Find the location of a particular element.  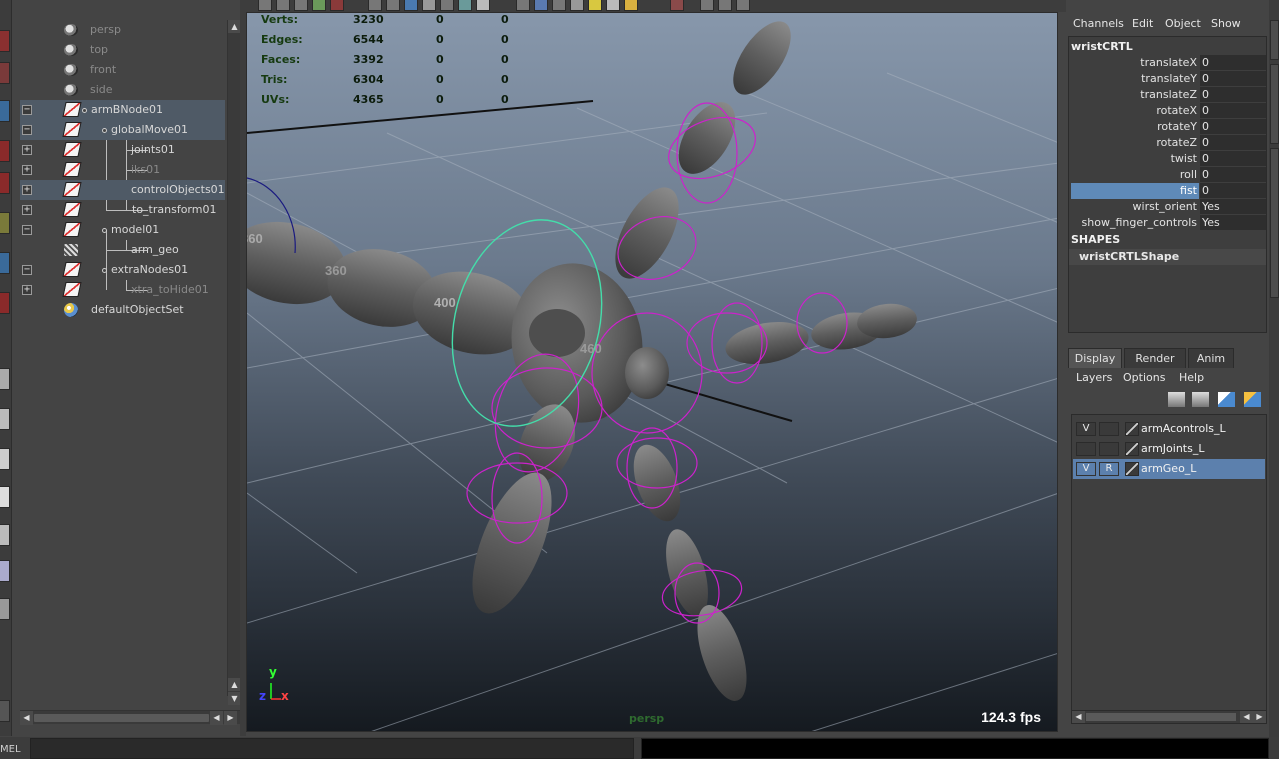

use-all-lights-icon is located at coordinates (613, 5).